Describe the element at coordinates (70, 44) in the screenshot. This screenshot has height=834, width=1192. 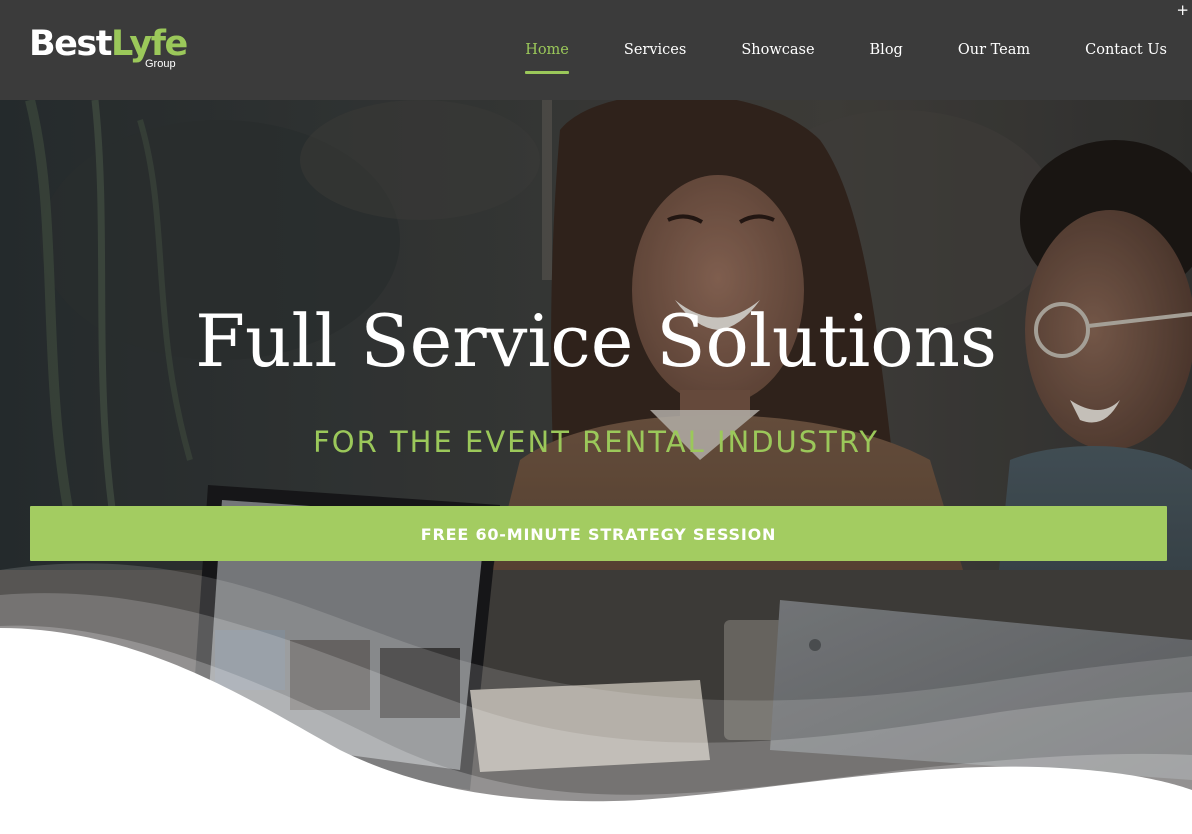
I see `logo-text-primary: Best` at that location.